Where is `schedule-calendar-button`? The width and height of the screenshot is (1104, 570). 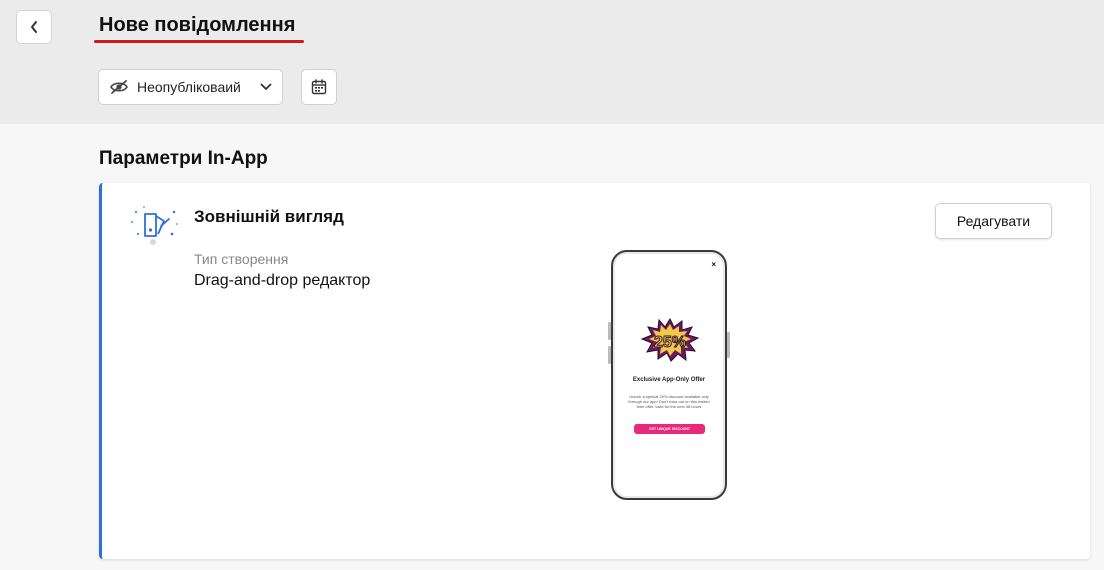 schedule-calendar-button is located at coordinates (319, 87).